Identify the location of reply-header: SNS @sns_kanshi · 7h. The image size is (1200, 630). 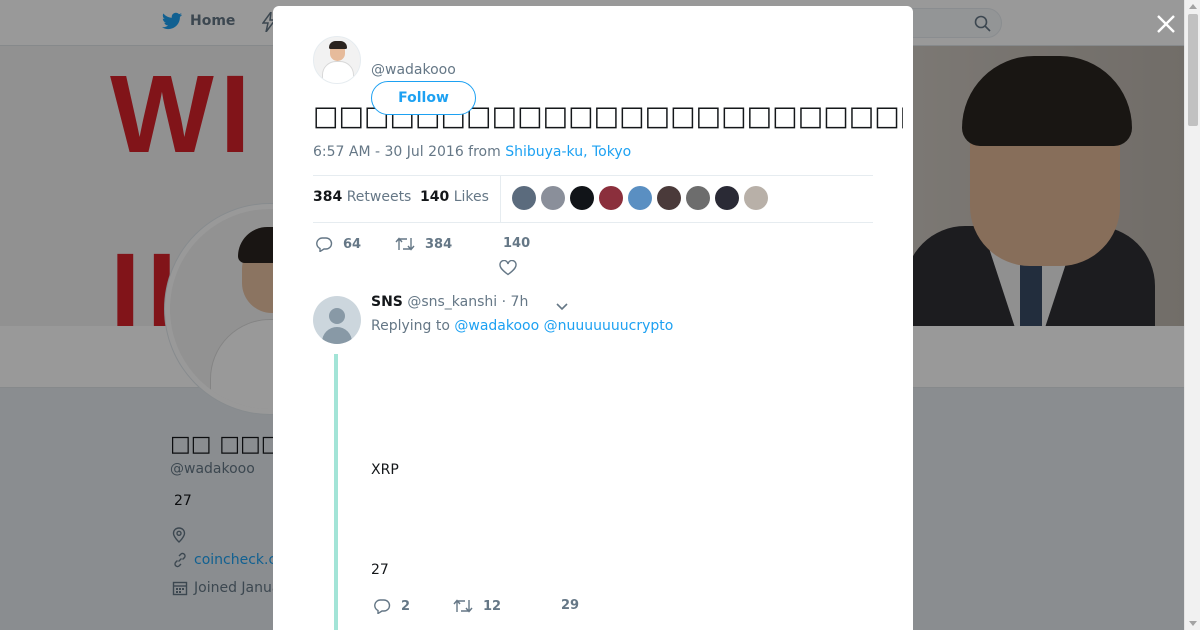
(449, 302).